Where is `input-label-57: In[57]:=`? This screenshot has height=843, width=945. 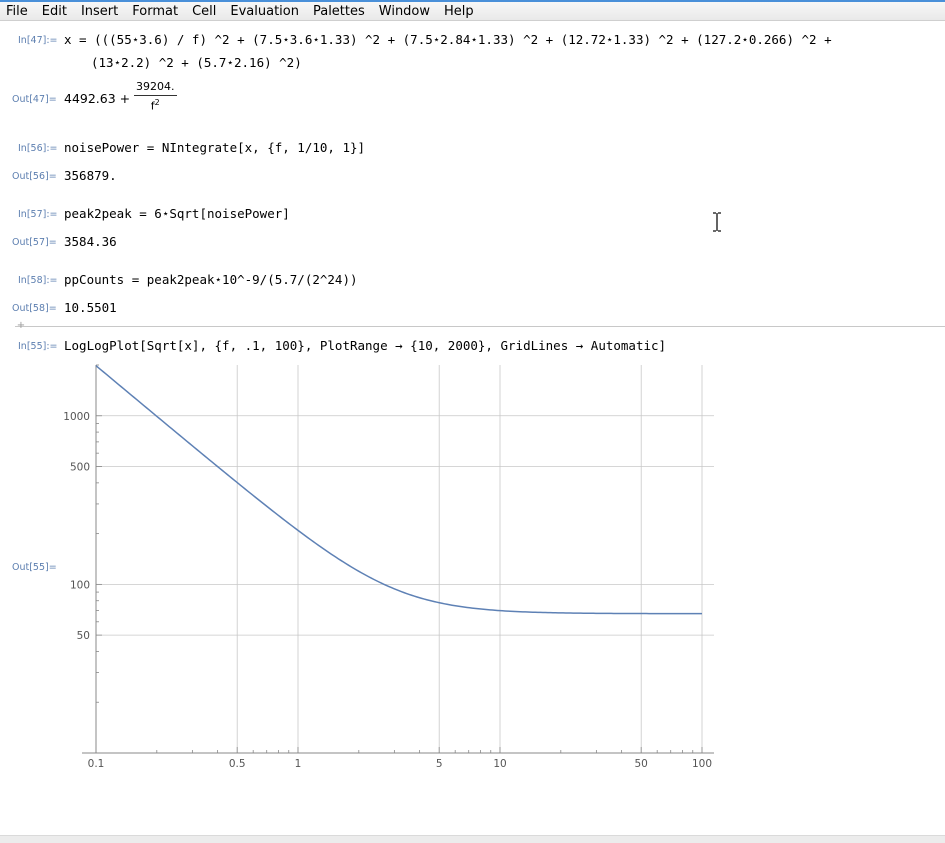 input-label-57: In[57]:= is located at coordinates (38, 214).